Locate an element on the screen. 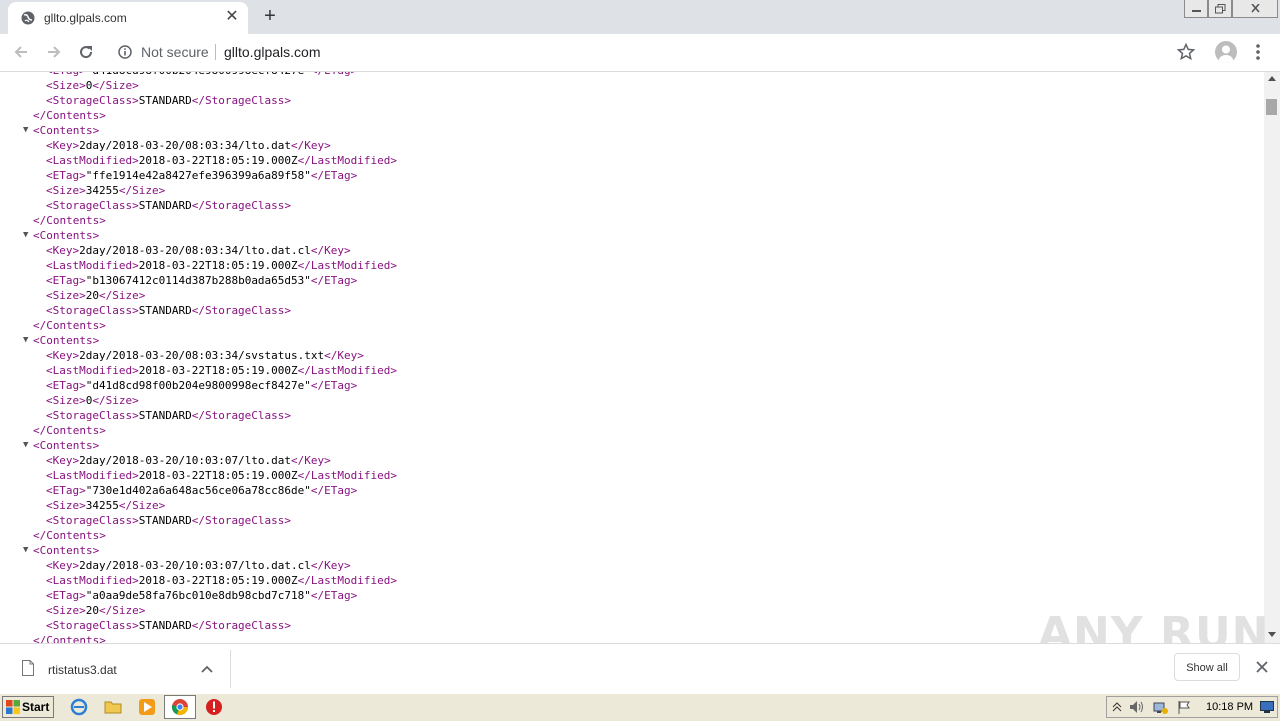 This screenshot has width=1280, height=721. xml-value: "ffe1914e42a8427efe396399a6a89f58" is located at coordinates (198, 175).